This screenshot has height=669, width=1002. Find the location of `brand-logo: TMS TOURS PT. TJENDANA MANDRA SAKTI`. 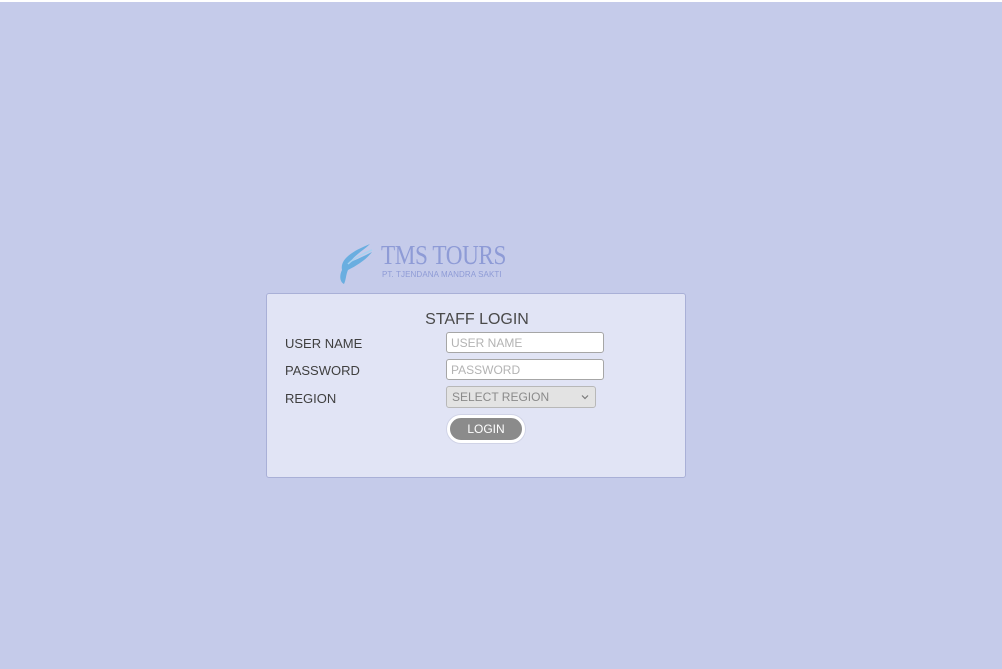

brand-logo: TMS TOURS PT. TJENDANA MANDRA SAKTI is located at coordinates (426, 263).